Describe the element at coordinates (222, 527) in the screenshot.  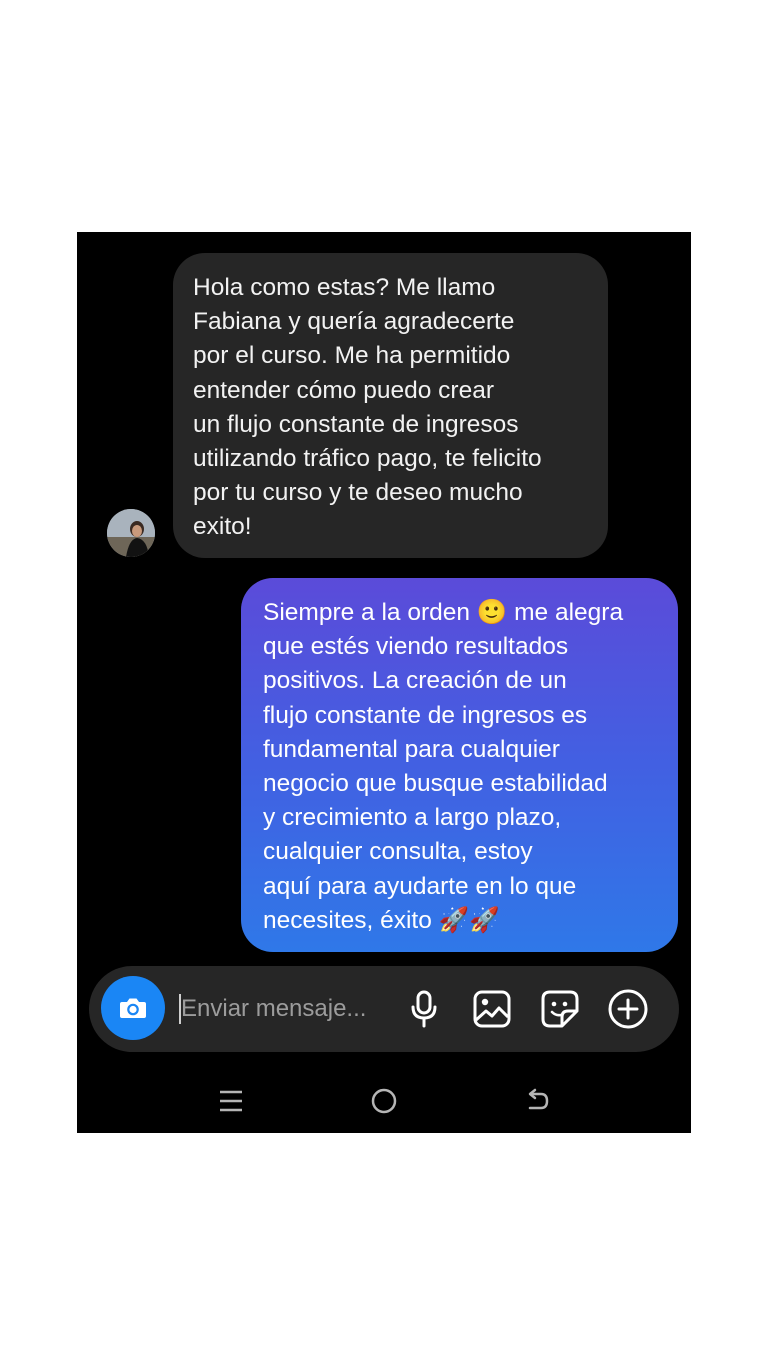
I see `message-line: exito!` at that location.